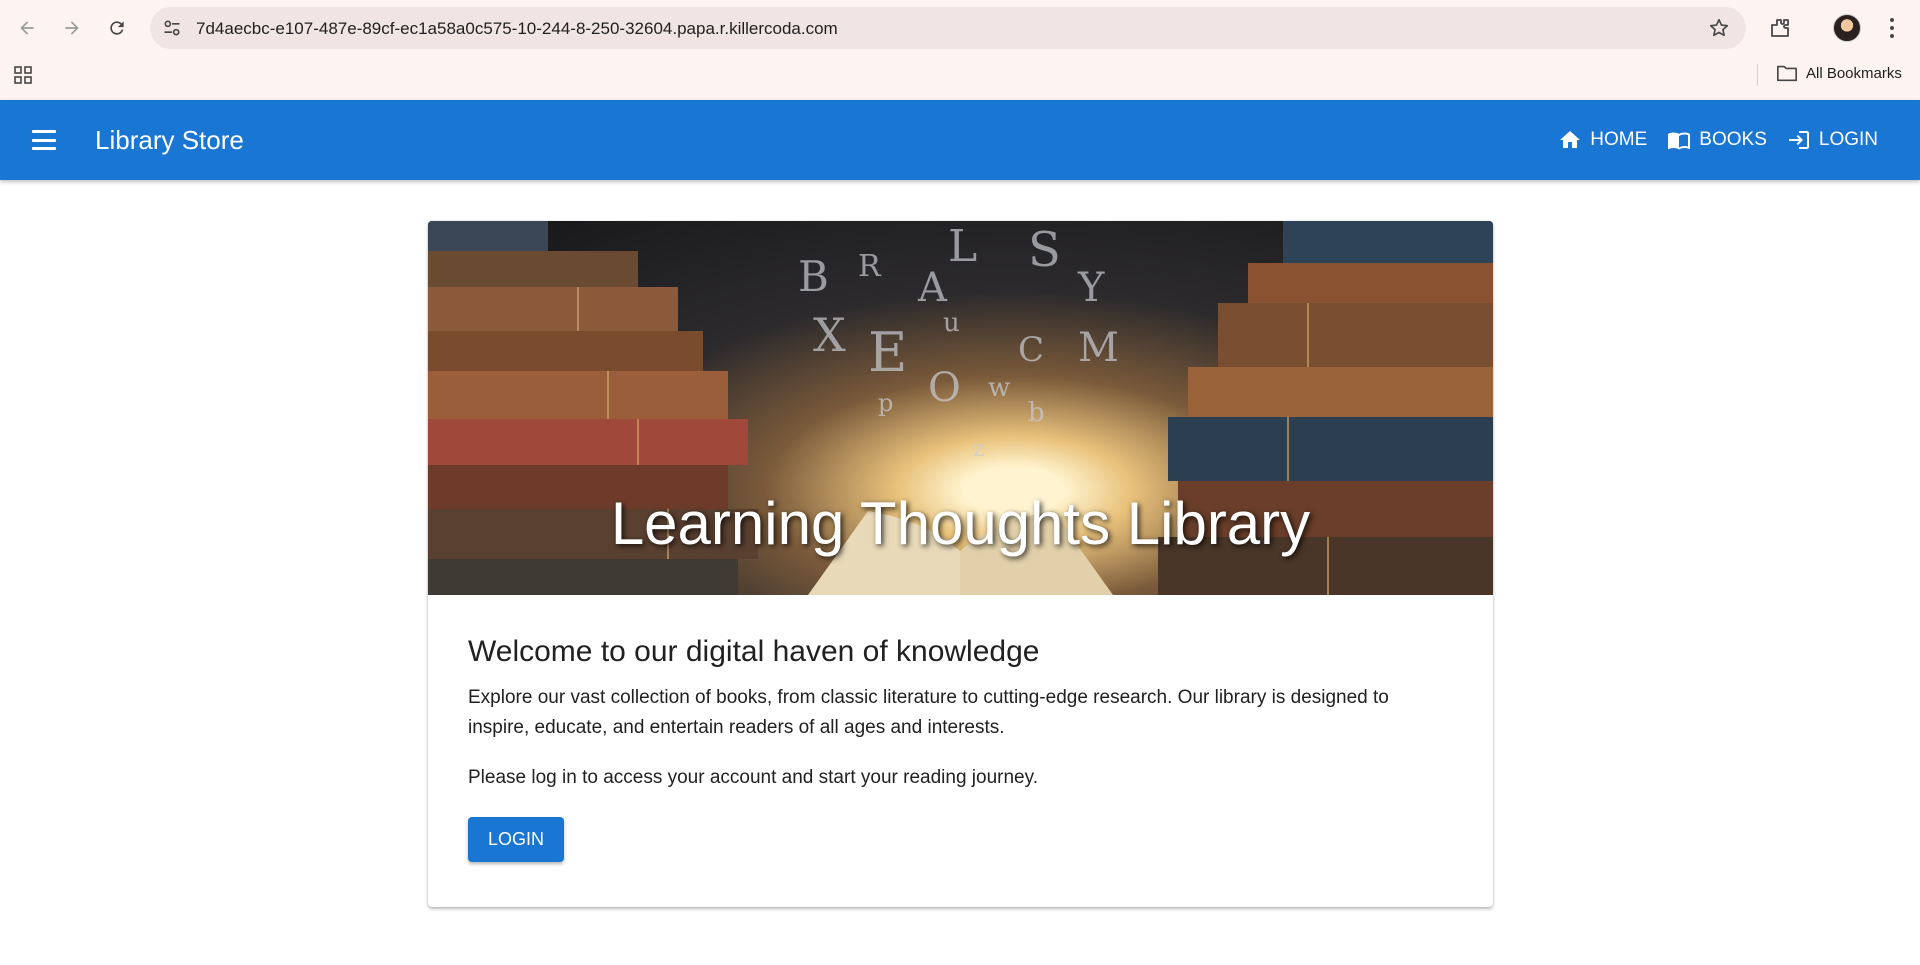 This screenshot has height=965, width=1920. What do you see at coordinates (1679, 141) in the screenshot?
I see `book-icon` at bounding box center [1679, 141].